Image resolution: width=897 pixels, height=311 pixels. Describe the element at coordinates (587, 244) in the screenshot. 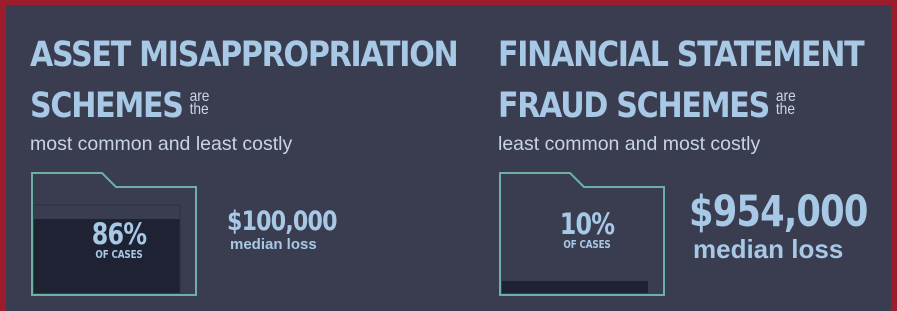

I see `right-percent-caption: OF CASES` at that location.